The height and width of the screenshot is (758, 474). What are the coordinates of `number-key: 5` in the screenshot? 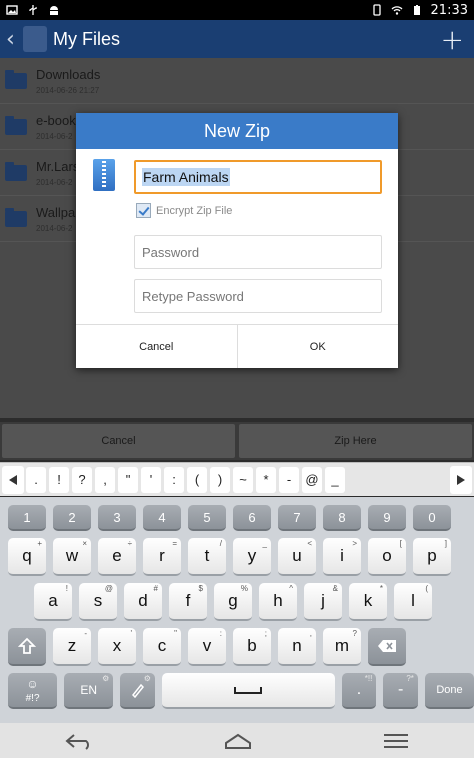 It's located at (207, 518).